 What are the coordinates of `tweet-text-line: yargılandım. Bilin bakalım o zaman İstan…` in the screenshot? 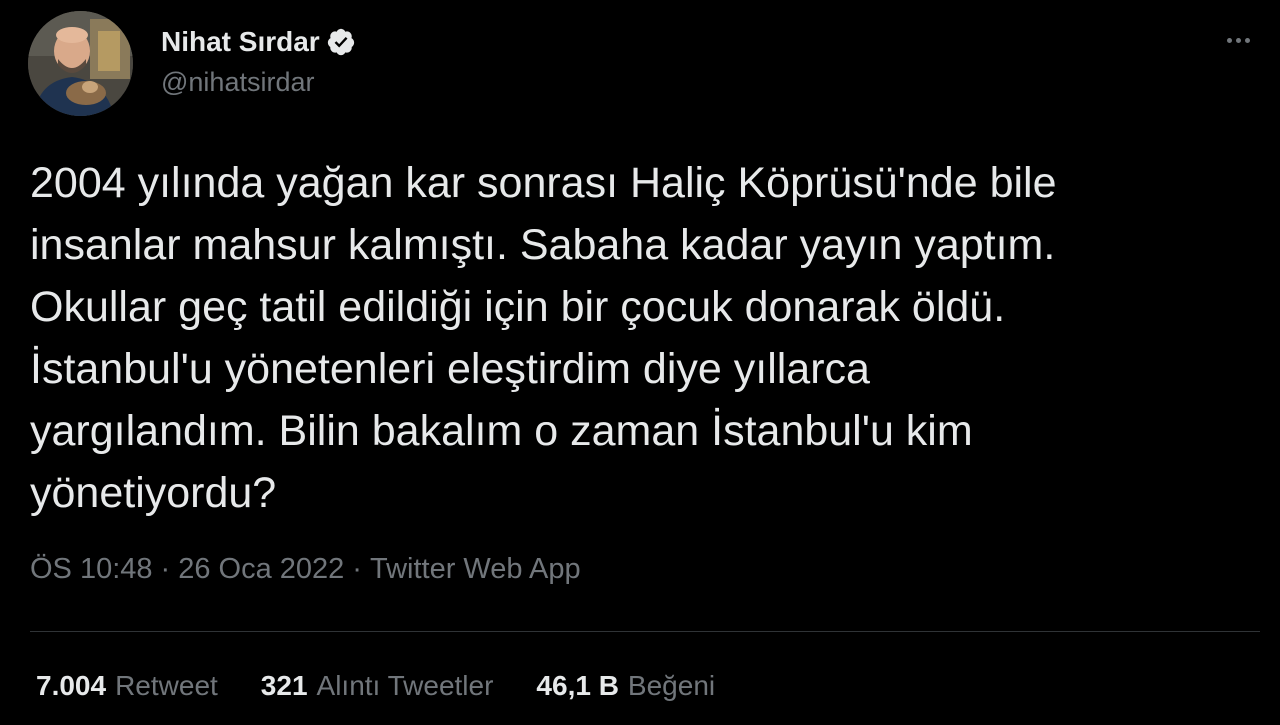 It's located at (501, 431).